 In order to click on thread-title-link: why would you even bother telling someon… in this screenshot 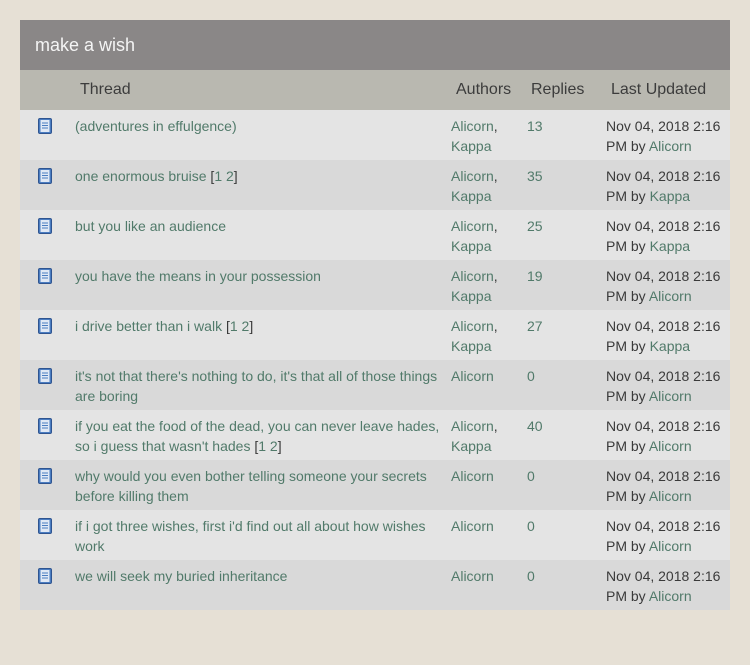, I will do `click(251, 486)`.